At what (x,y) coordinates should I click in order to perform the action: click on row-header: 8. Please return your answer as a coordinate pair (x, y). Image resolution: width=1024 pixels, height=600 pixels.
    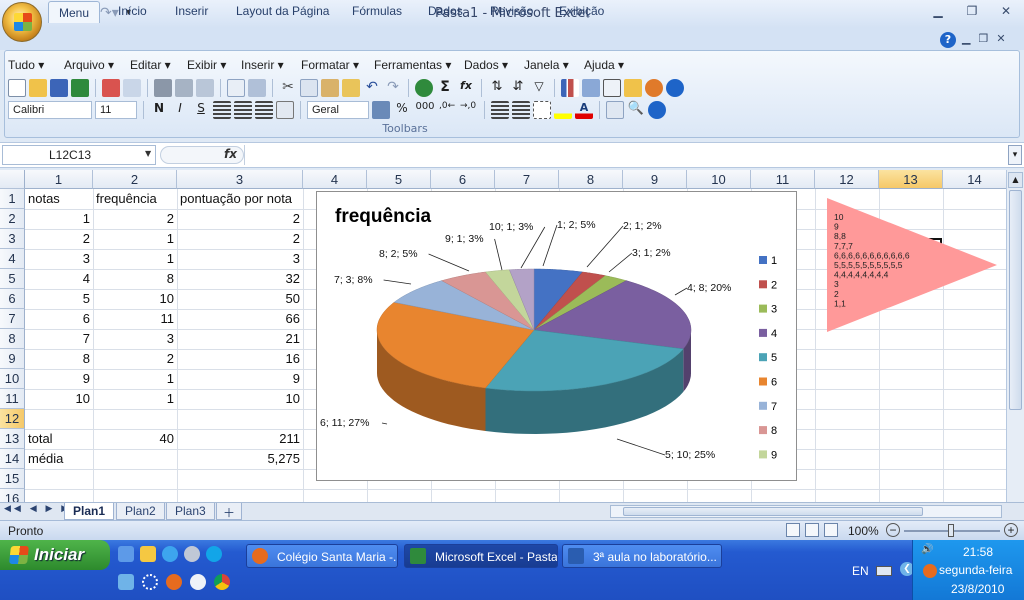
    Looking at the image, I should click on (12, 339).